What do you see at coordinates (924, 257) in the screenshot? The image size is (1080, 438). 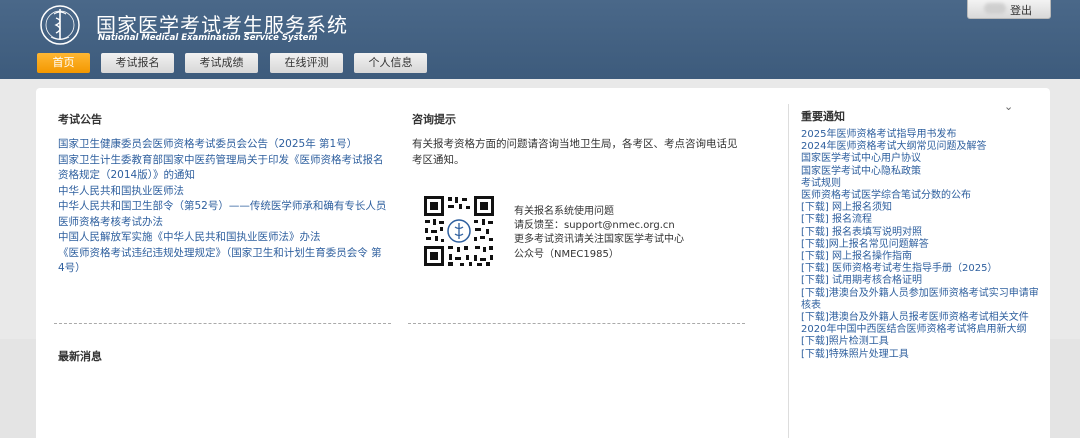 I see `important-link: [下载] 网上报名操作指南` at bounding box center [924, 257].